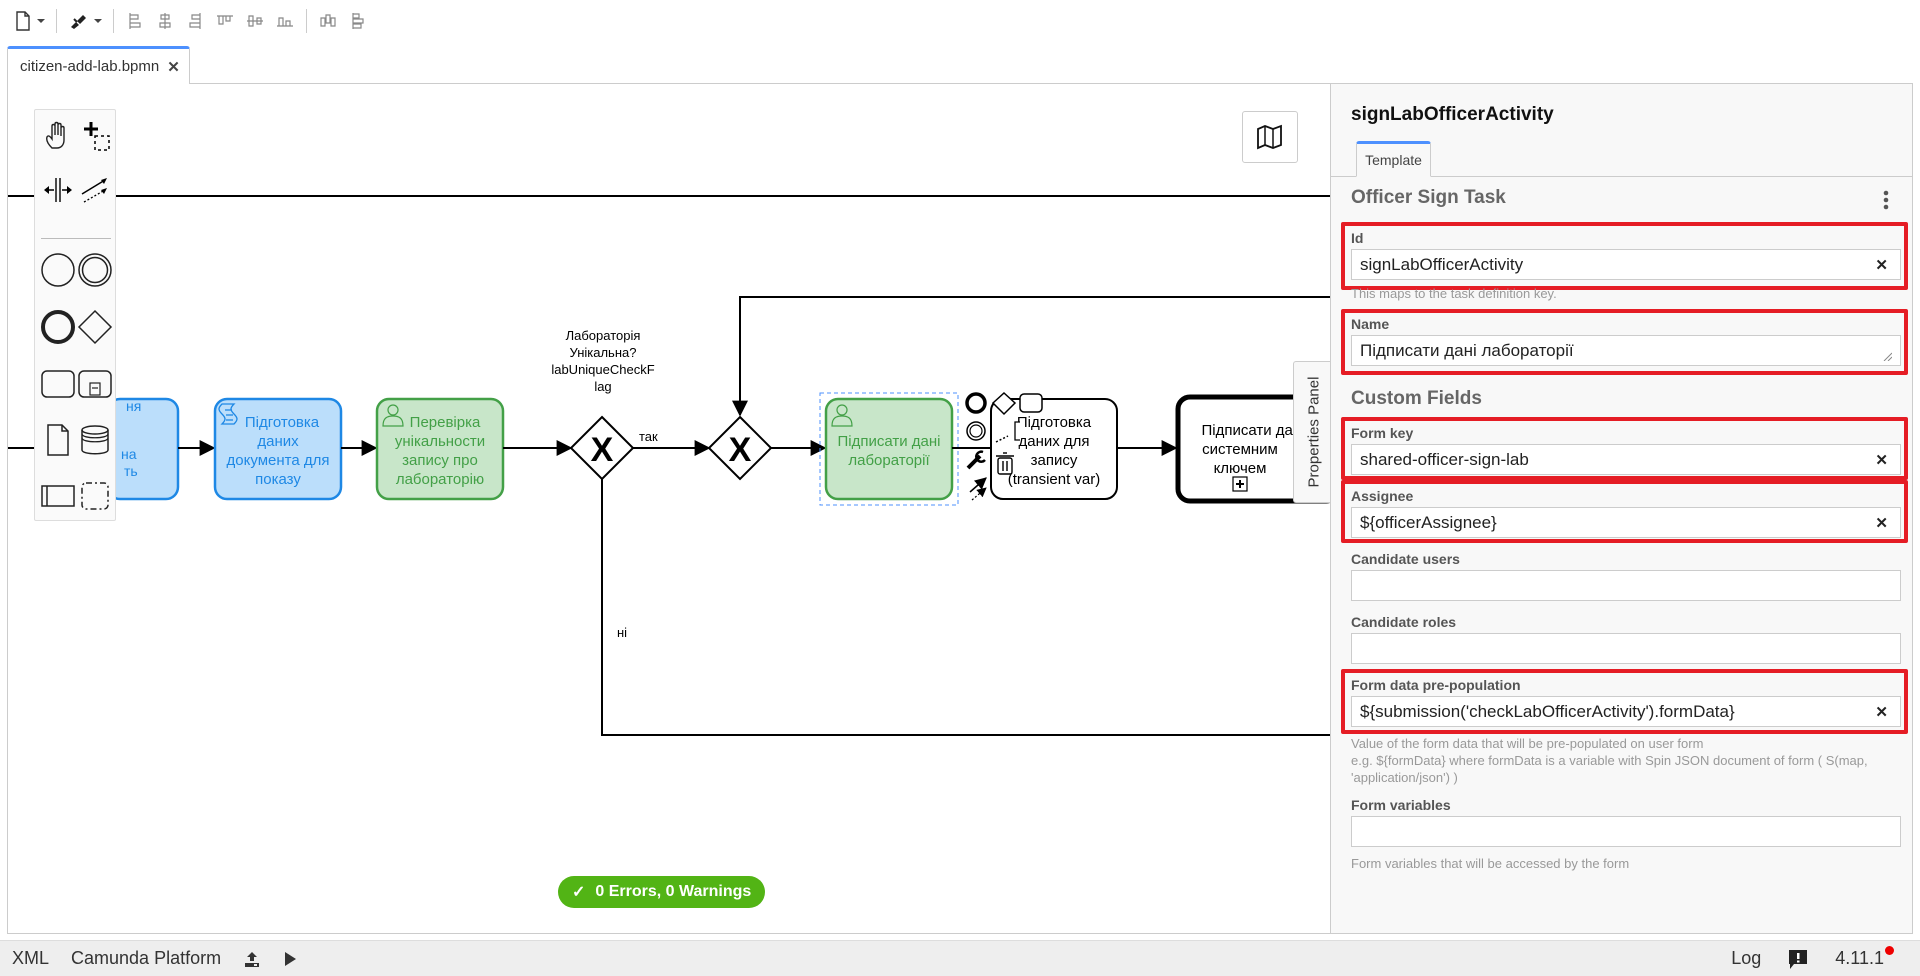 The width and height of the screenshot is (1920, 976). What do you see at coordinates (1240, 484) in the screenshot?
I see `expand-marker-icon` at bounding box center [1240, 484].